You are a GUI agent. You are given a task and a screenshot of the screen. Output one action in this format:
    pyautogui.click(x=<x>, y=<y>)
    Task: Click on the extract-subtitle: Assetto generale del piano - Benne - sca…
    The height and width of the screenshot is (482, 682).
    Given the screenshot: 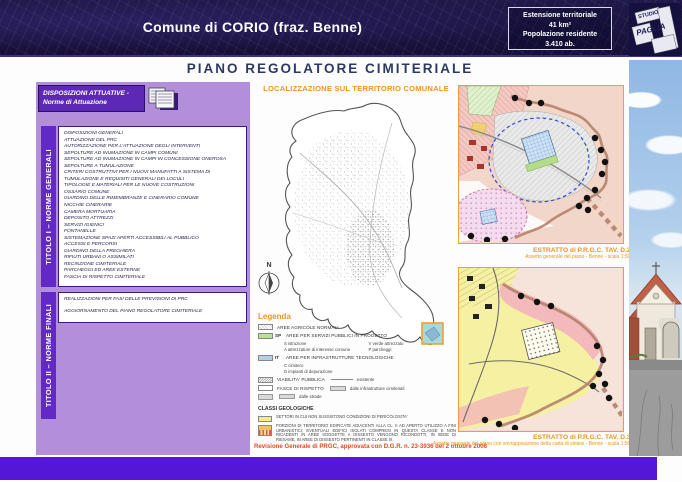 What is the action you would take?
    pyautogui.click(x=580, y=257)
    